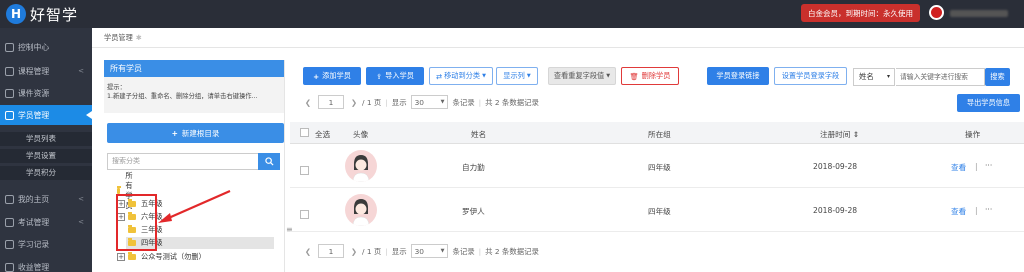 The height and width of the screenshot is (272, 1024). I want to click on expand-icon: +, so click(121, 257).